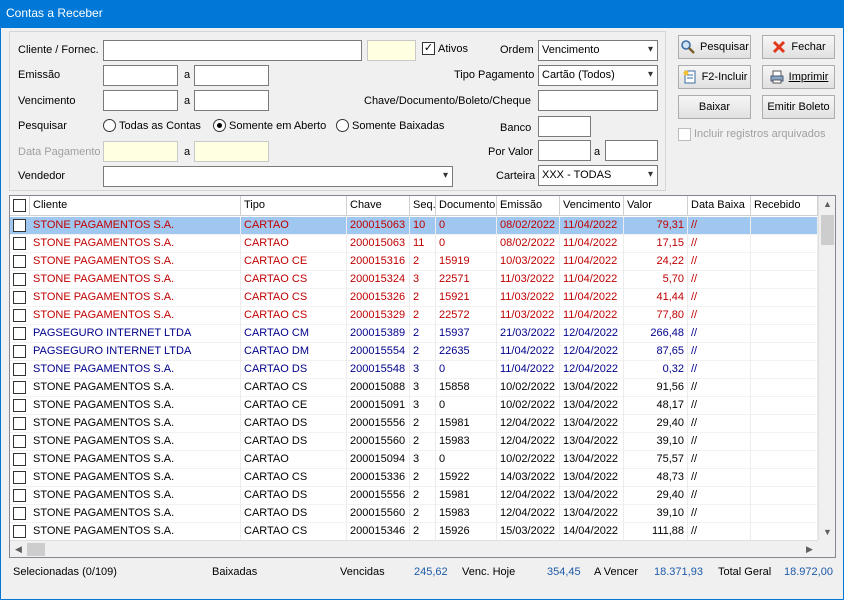 Image resolution: width=844 pixels, height=600 pixels. Describe the element at coordinates (109, 125) in the screenshot. I see `radio-todas-contas` at that location.